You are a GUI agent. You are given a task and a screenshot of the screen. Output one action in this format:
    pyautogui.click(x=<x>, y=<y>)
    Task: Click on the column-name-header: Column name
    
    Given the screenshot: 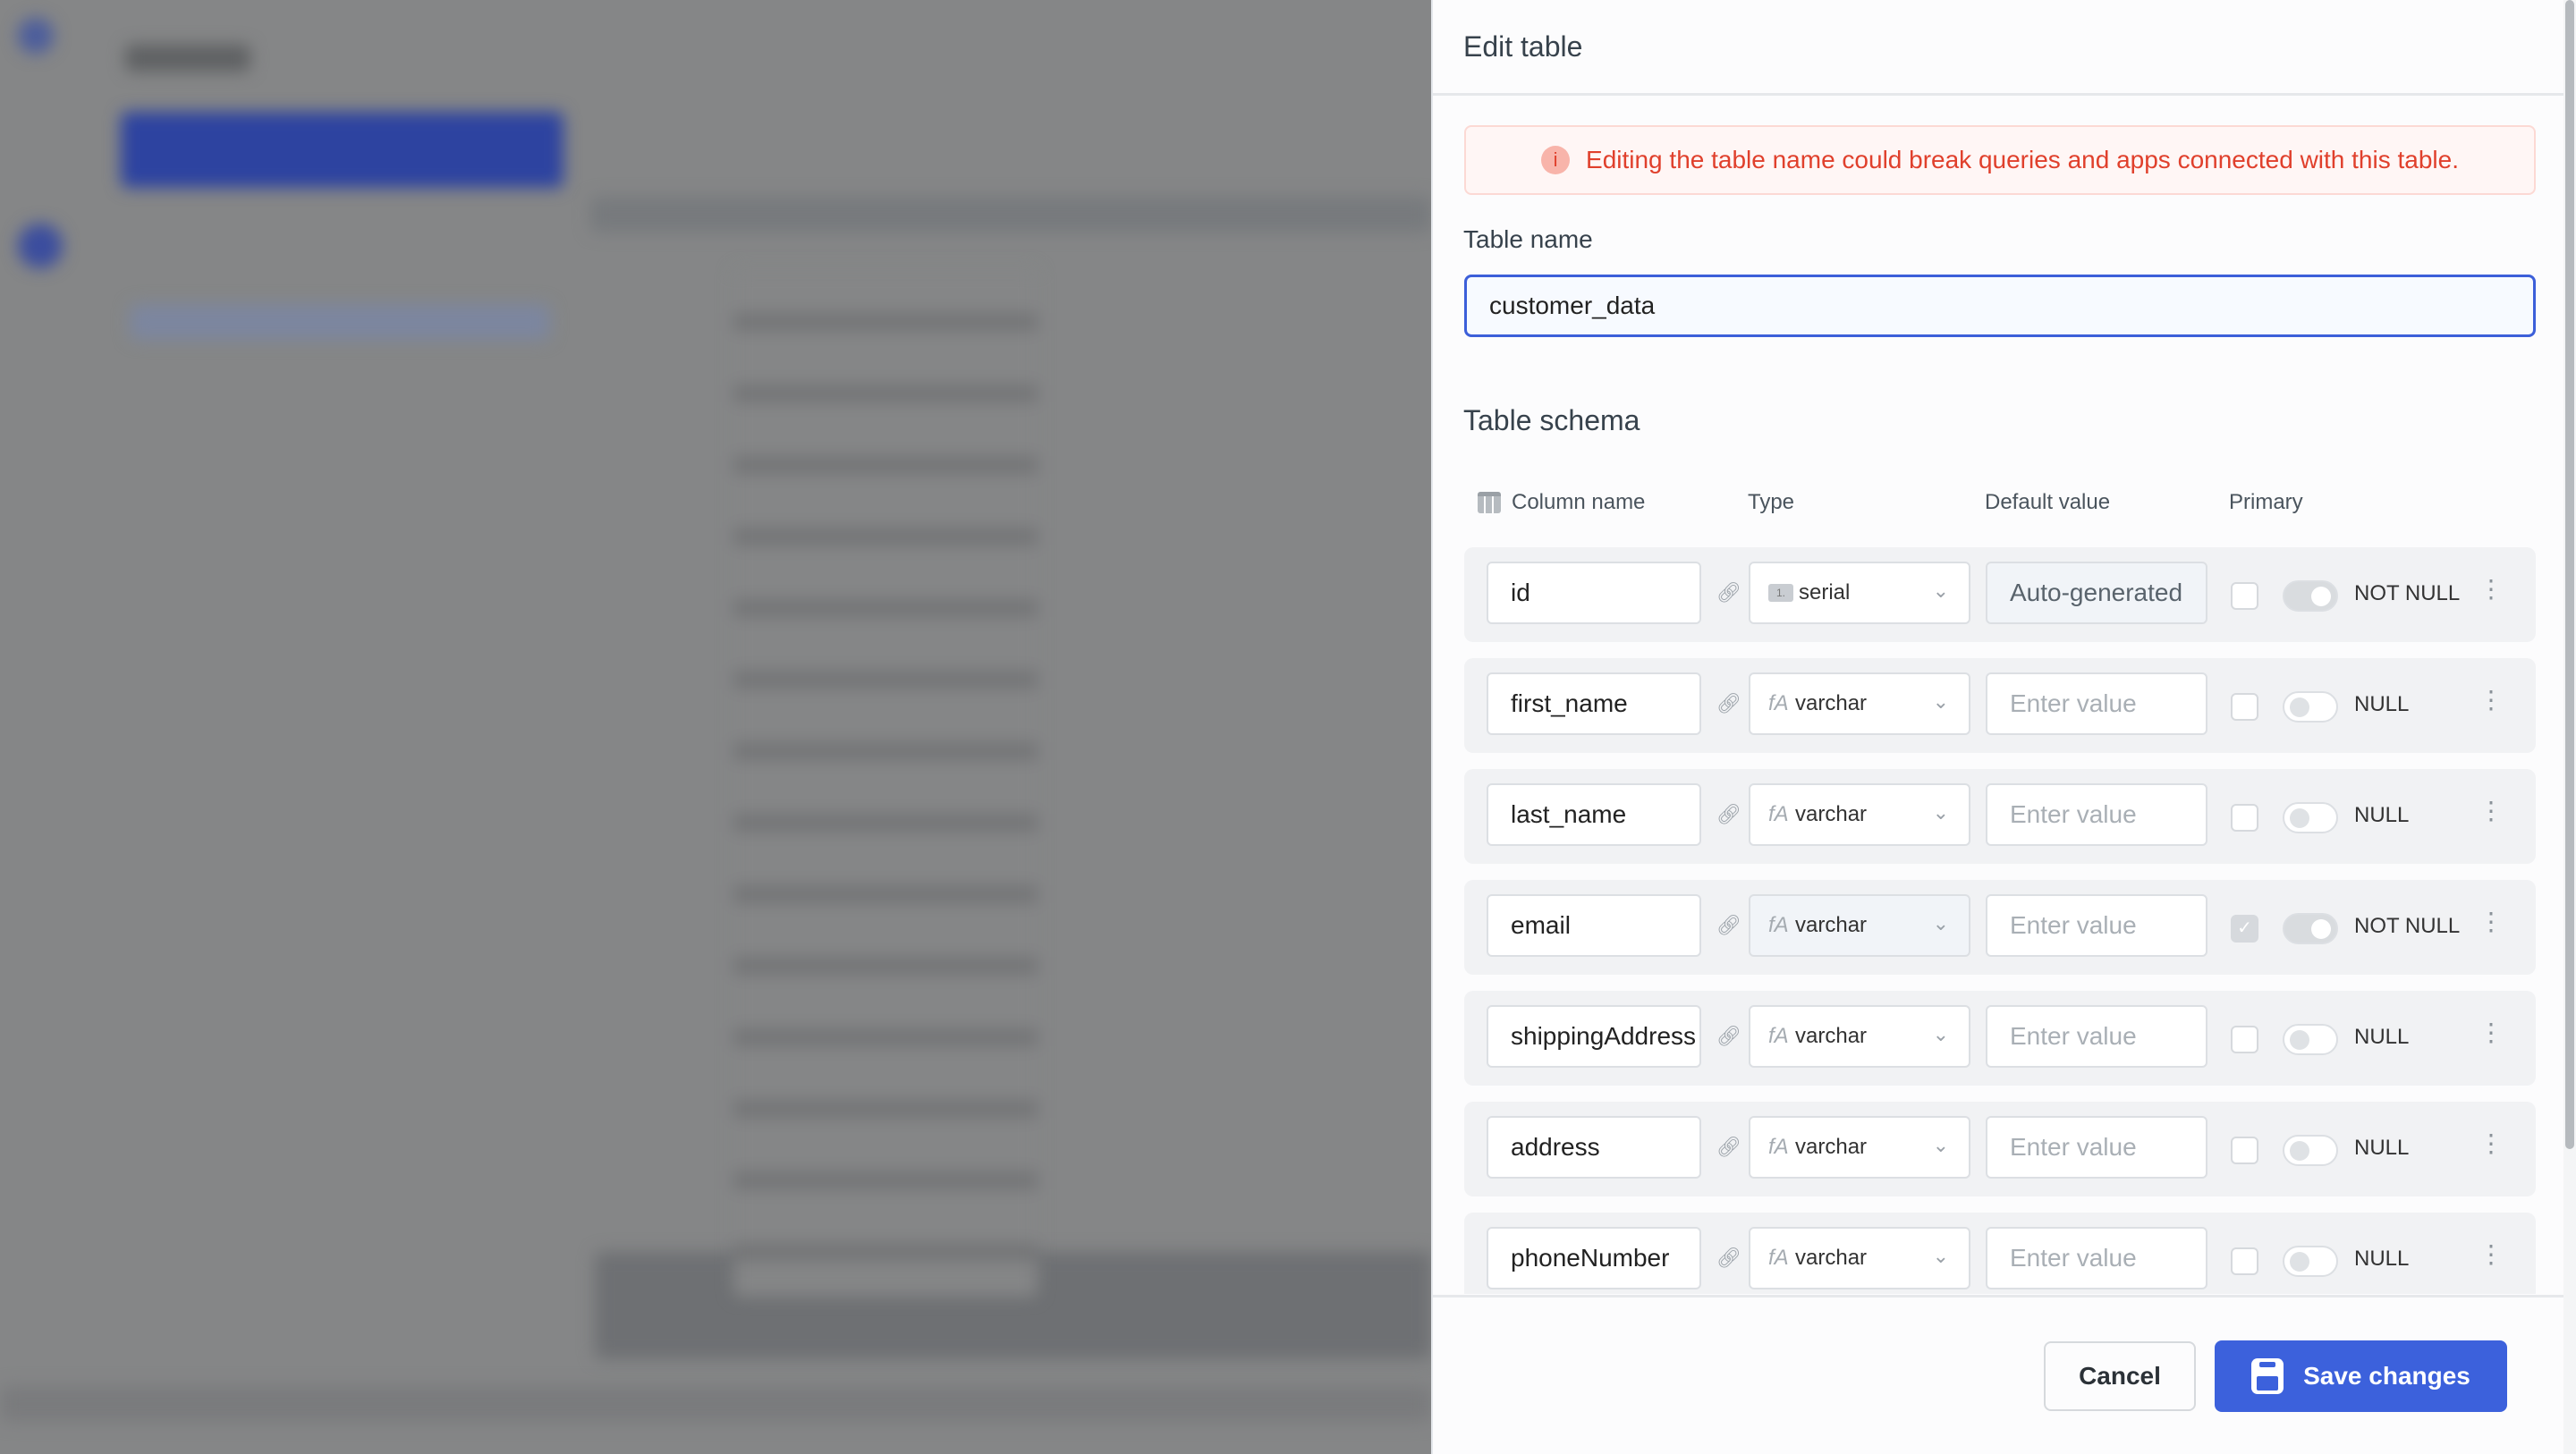 What is the action you would take?
    pyautogui.click(x=1561, y=503)
    